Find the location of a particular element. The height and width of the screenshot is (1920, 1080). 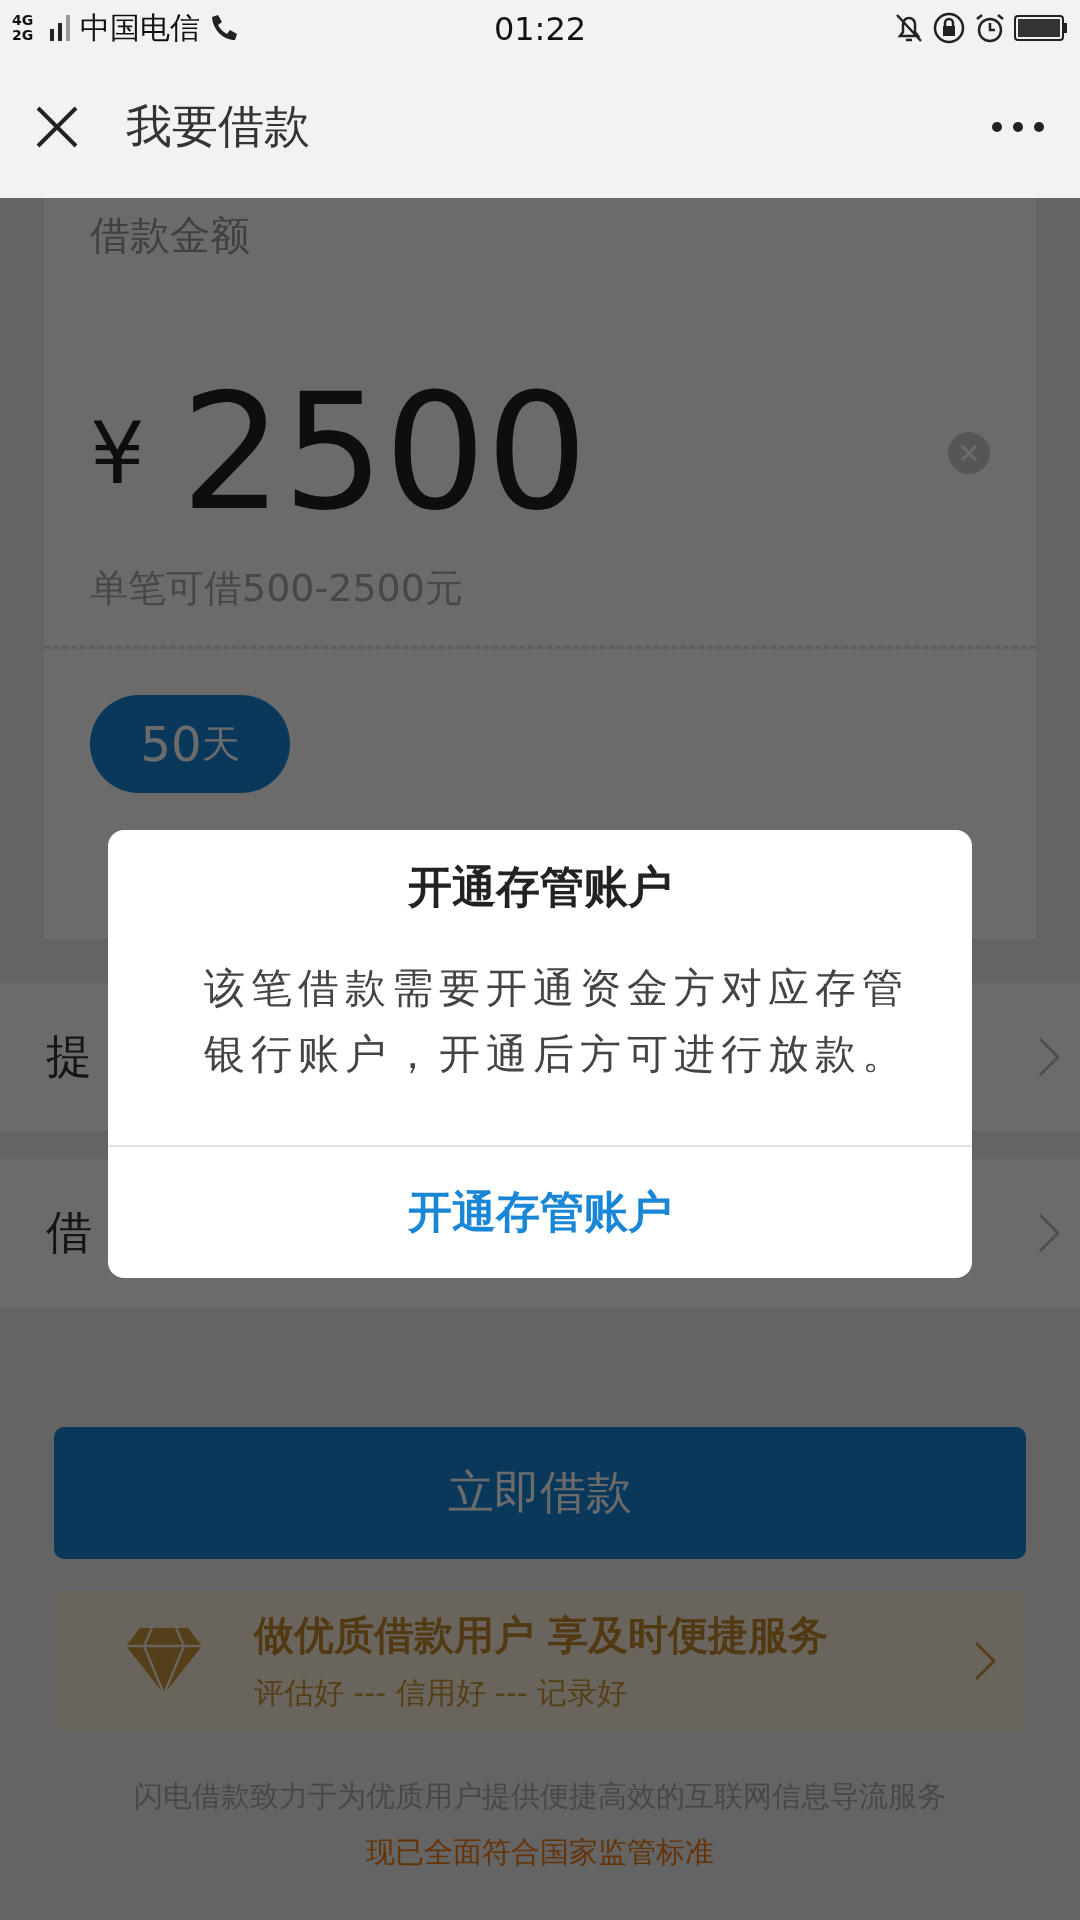

more-icon is located at coordinates (1018, 127).